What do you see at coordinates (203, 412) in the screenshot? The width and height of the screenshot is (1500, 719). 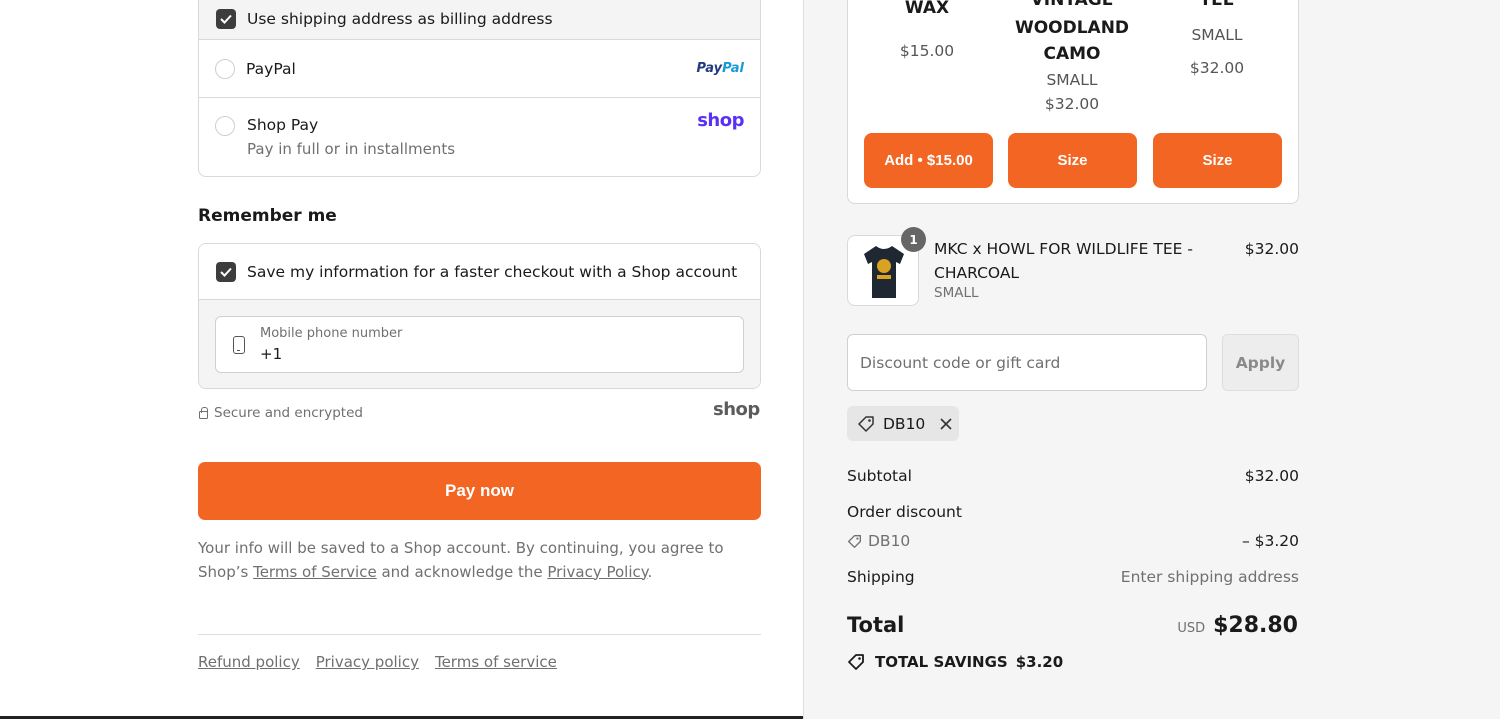 I see `lock-icon` at bounding box center [203, 412].